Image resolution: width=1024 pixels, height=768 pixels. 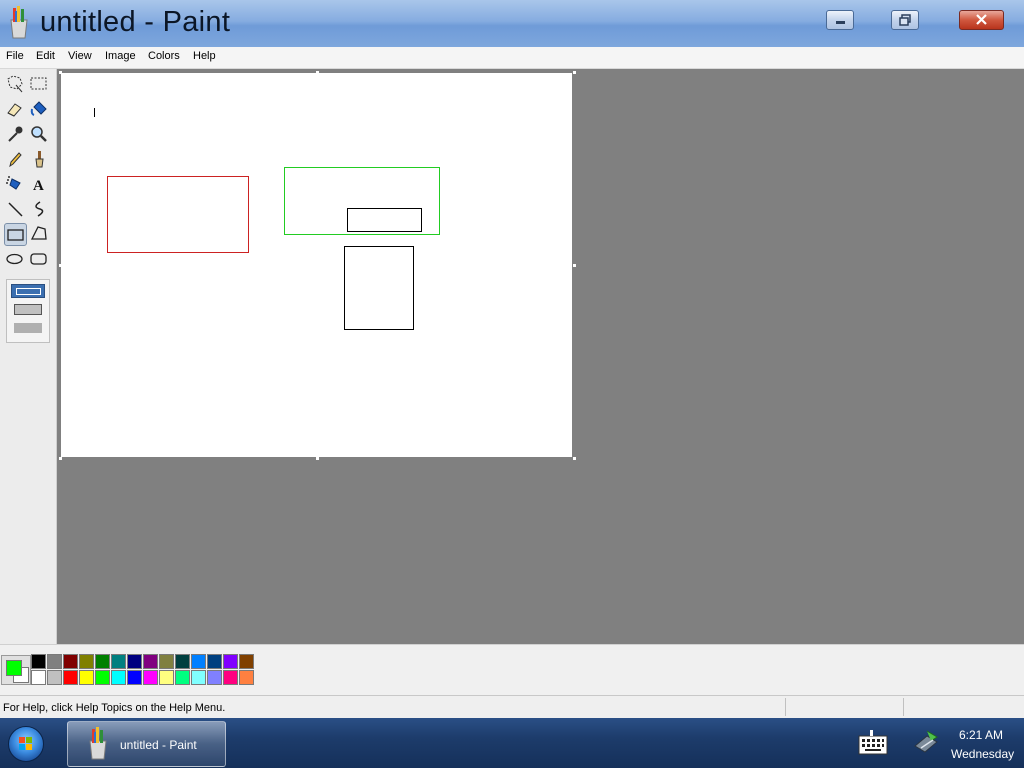 I want to click on menu-bar: File Edit View Image Colors Help, so click(x=512, y=58).